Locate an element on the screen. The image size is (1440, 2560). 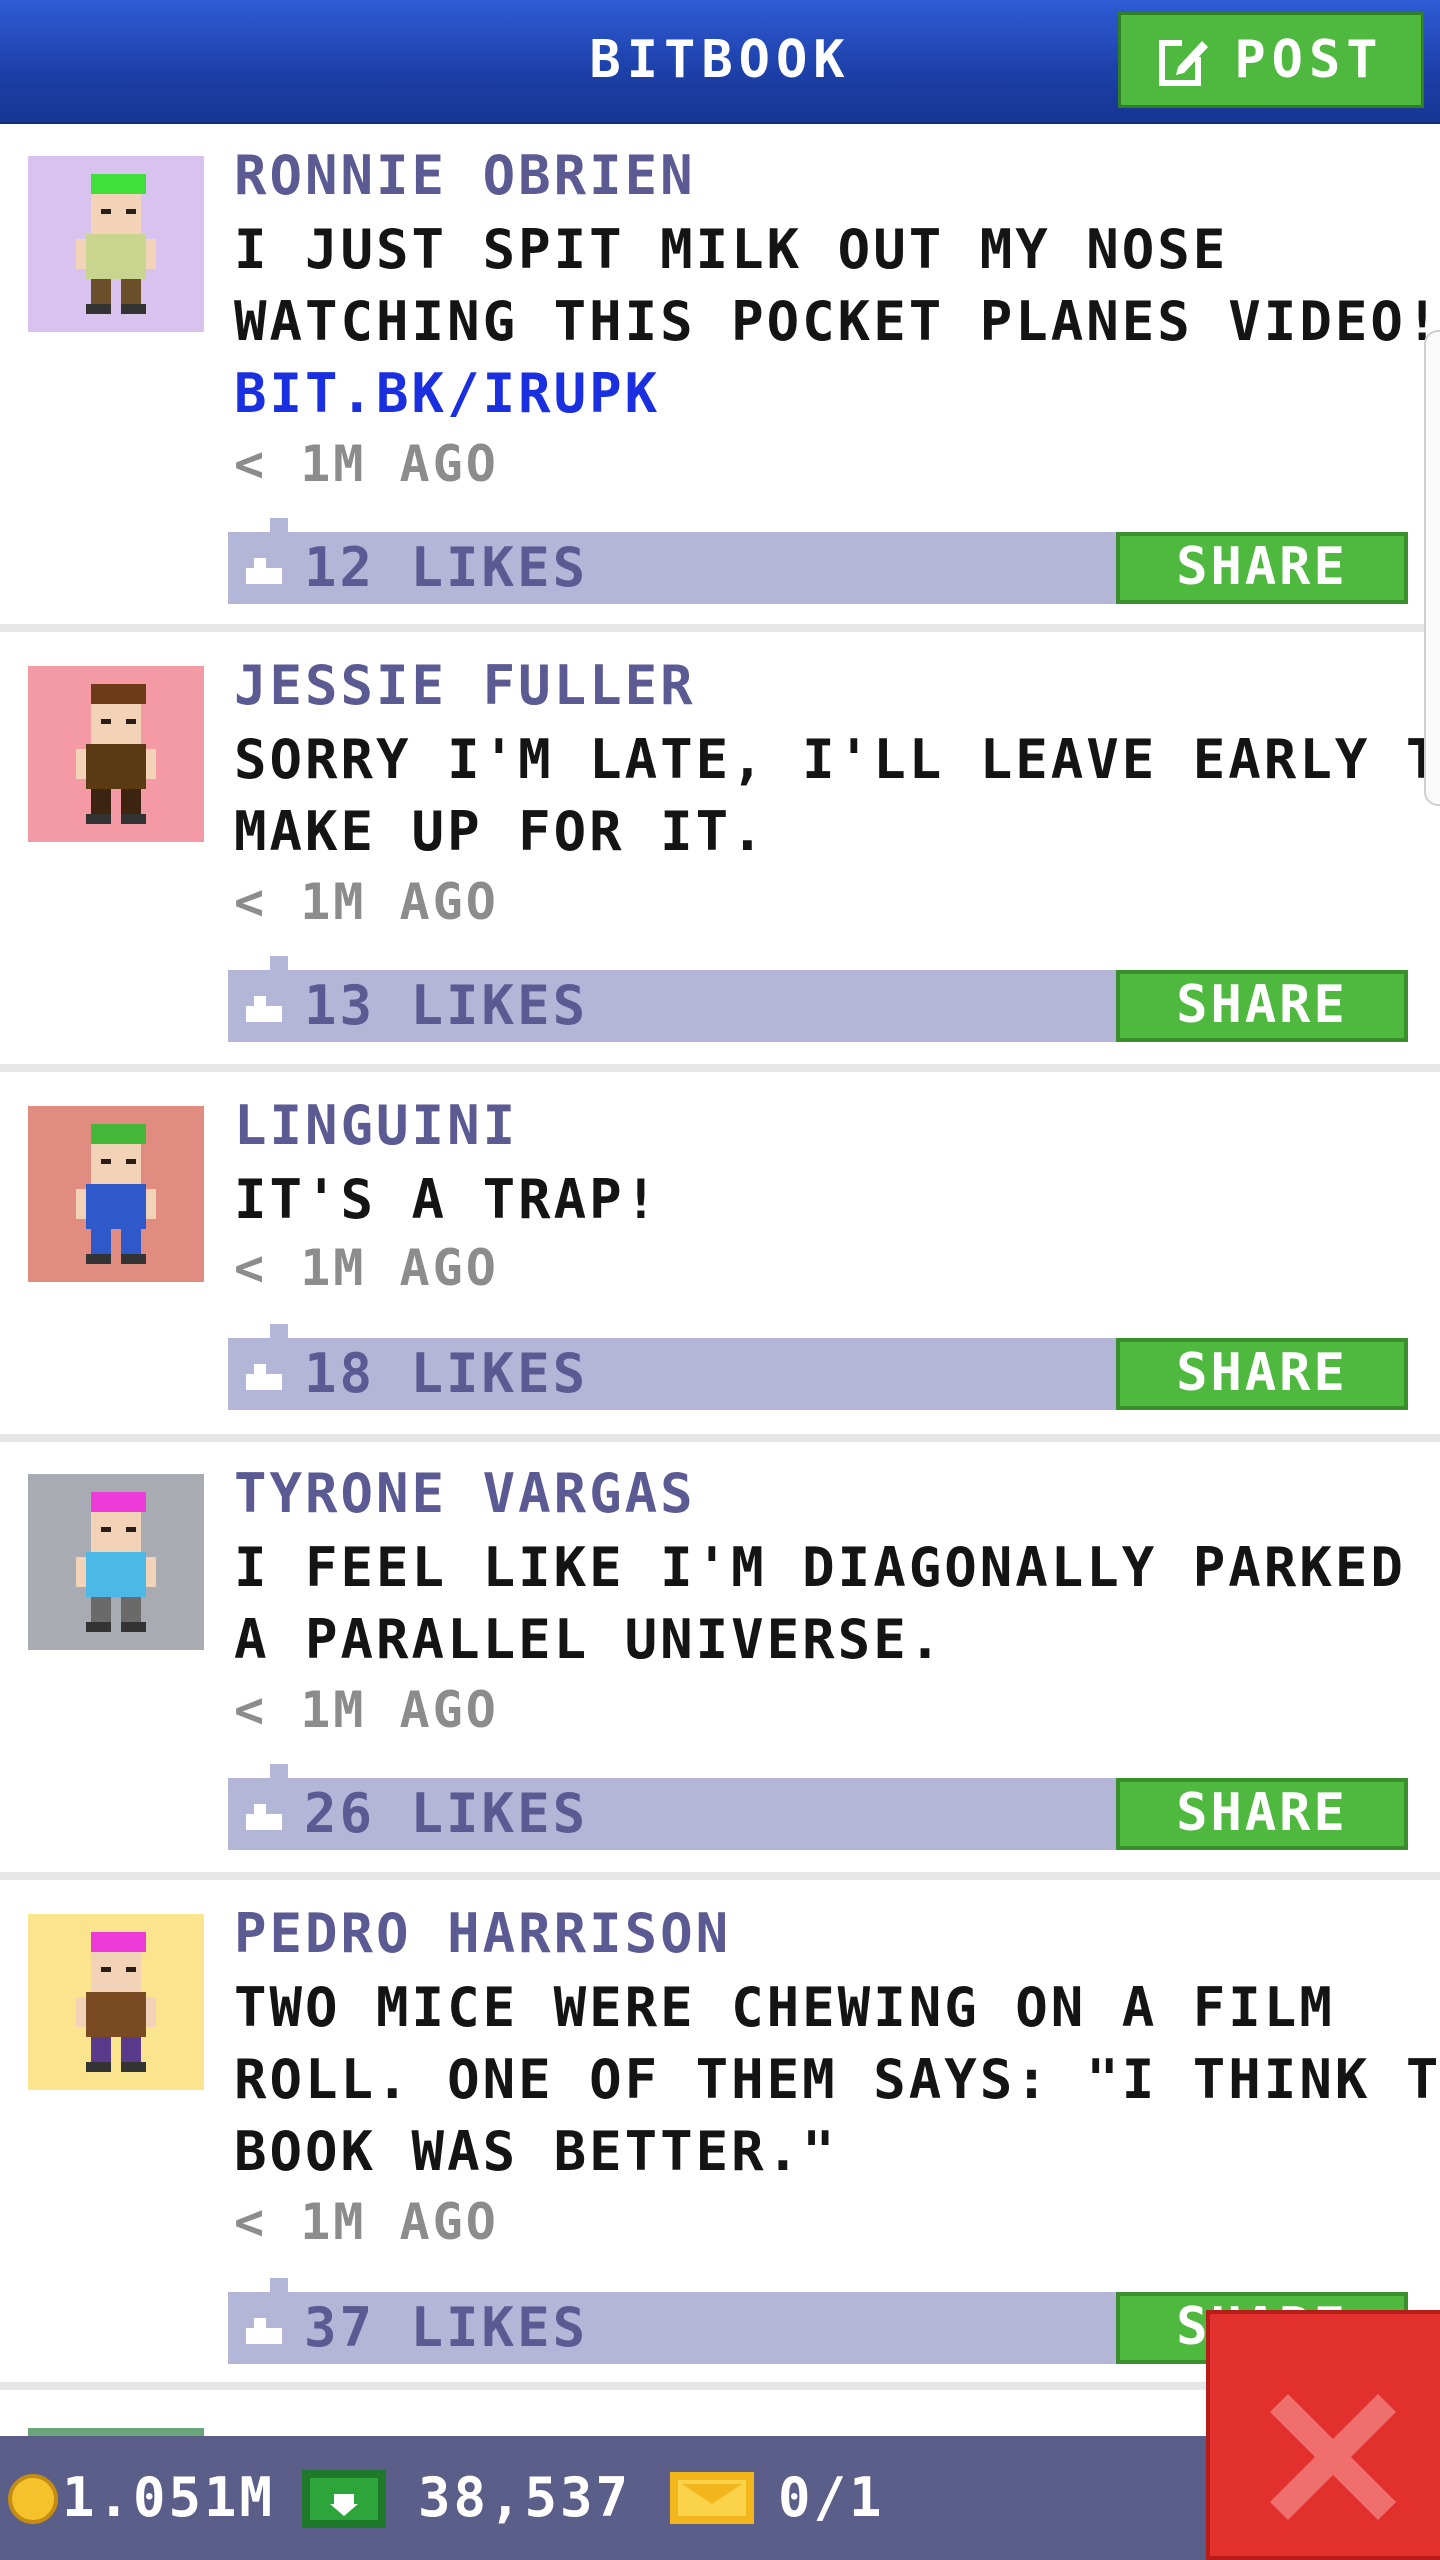
cash-icon is located at coordinates (344, 2499).